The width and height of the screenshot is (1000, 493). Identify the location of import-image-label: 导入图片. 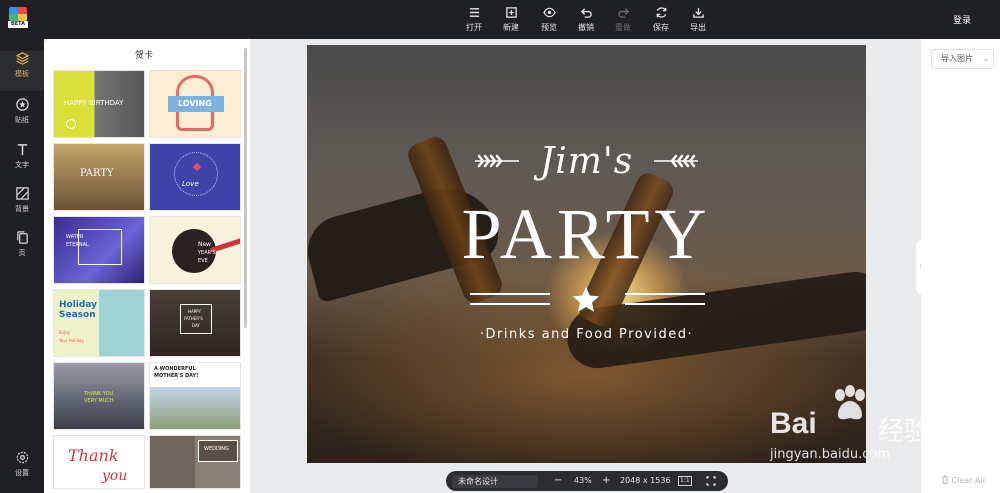
(957, 58).